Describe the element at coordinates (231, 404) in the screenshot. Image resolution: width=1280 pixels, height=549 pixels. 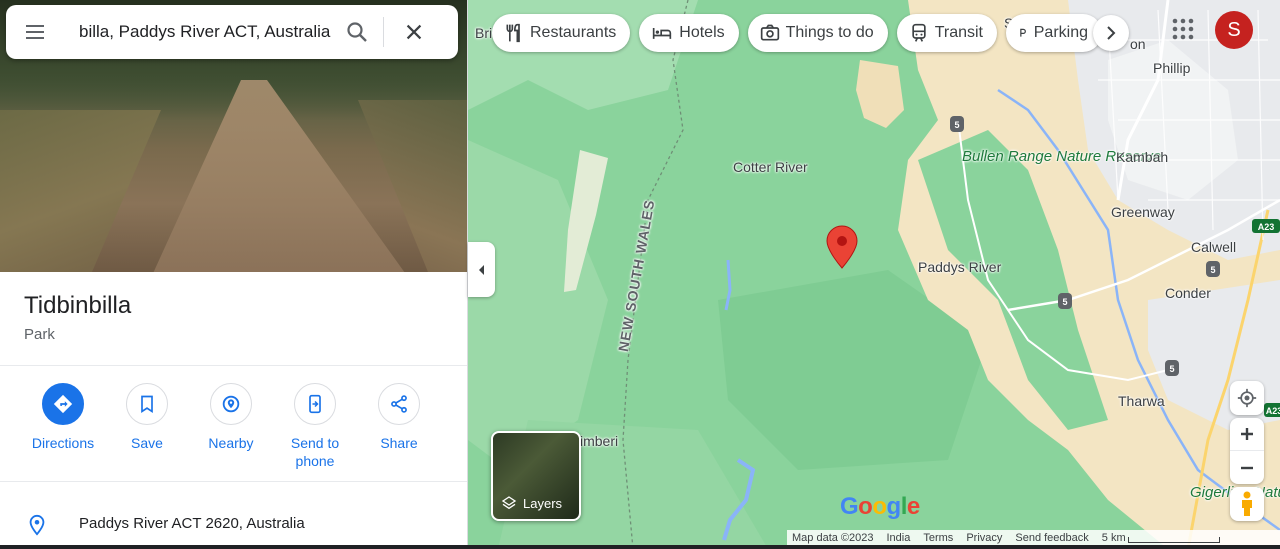
I see `nearby-icon` at that location.